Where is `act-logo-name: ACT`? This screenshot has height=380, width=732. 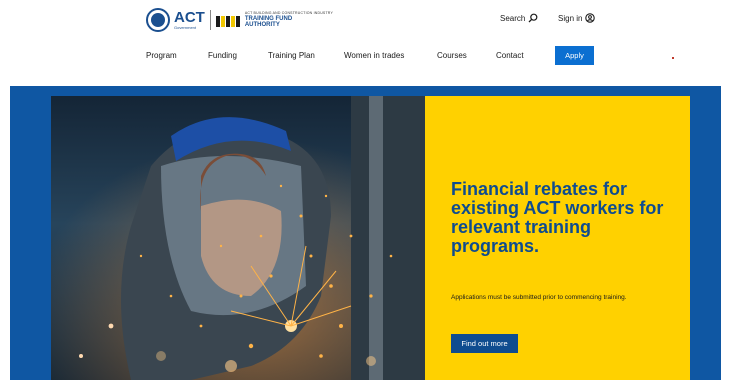 act-logo-name: ACT is located at coordinates (189, 17).